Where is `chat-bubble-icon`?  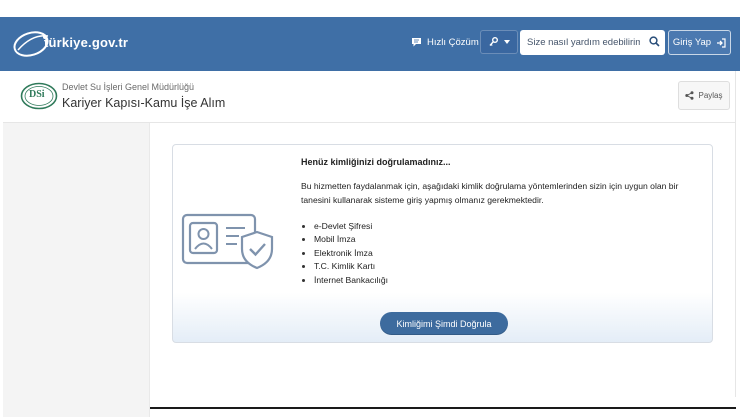 chat-bubble-icon is located at coordinates (416, 42).